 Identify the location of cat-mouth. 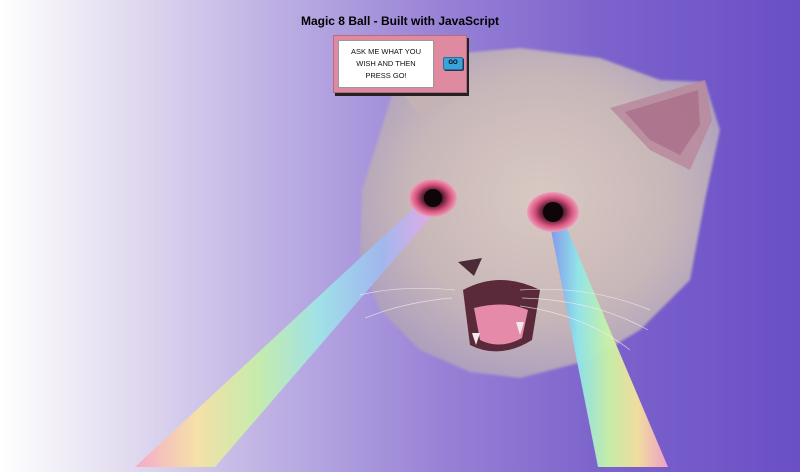
(501, 316).